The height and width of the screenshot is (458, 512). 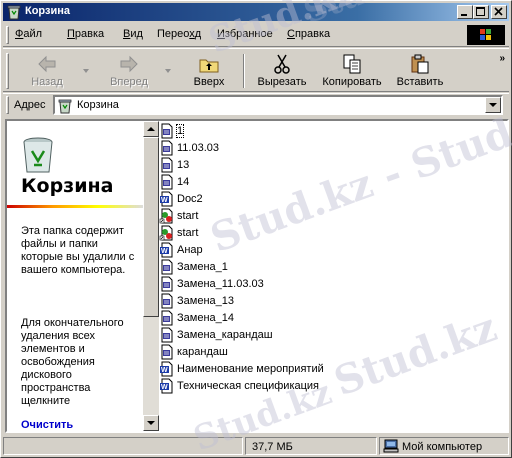 What do you see at coordinates (420, 64) in the screenshot?
I see `paste-icon` at bounding box center [420, 64].